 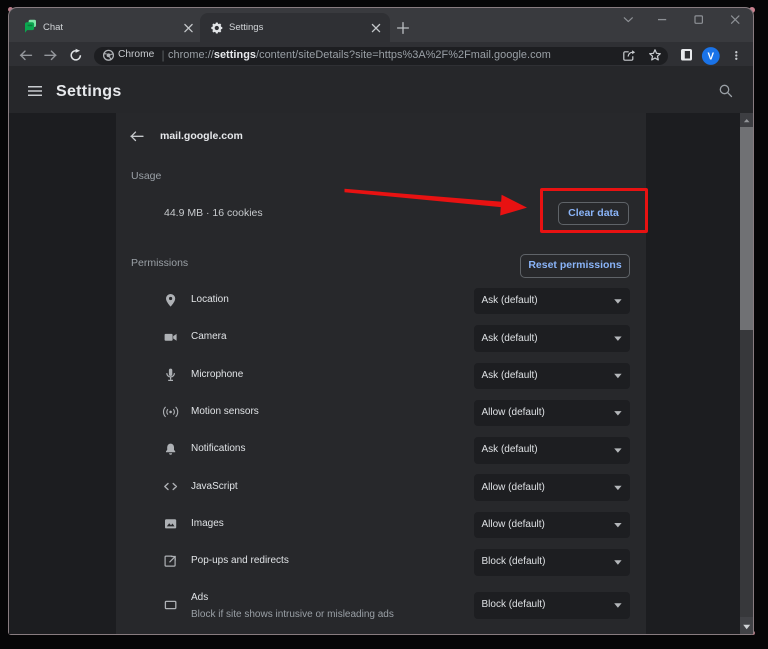 What do you see at coordinates (711, 57) in the screenshot?
I see `svg-text: V` at bounding box center [711, 57].